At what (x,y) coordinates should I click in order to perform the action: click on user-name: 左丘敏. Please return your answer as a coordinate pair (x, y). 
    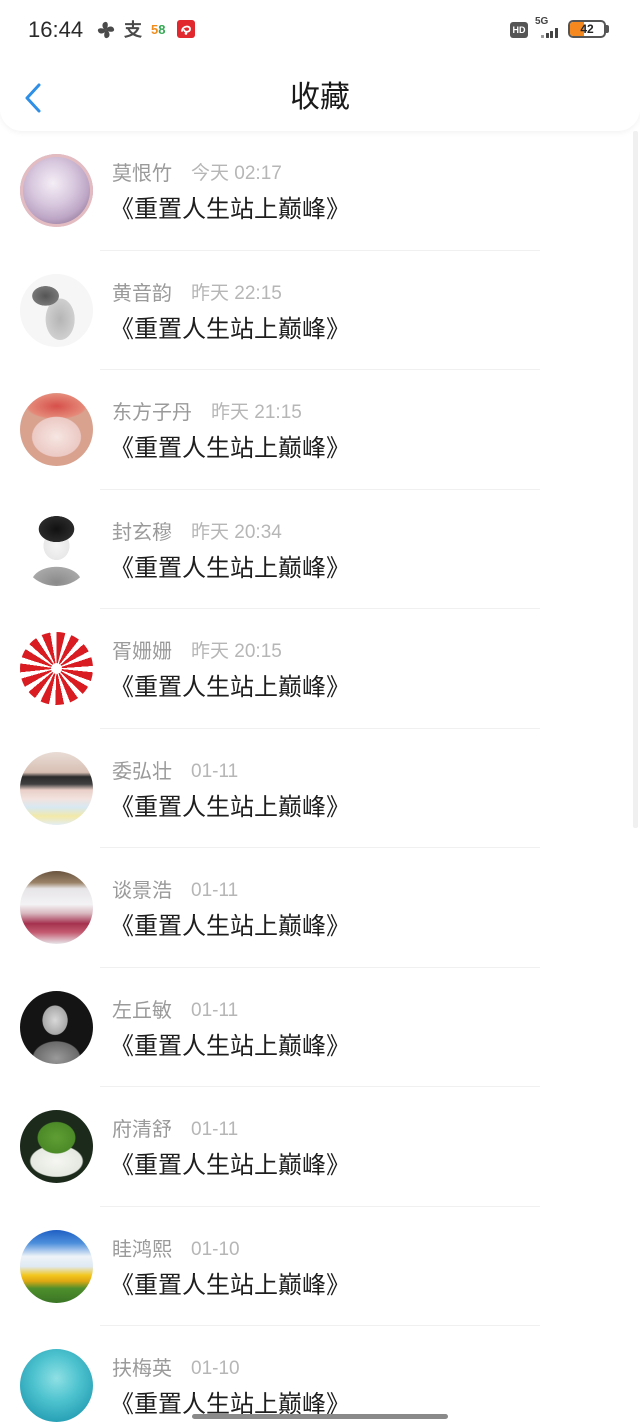
    Looking at the image, I should click on (142, 1010).